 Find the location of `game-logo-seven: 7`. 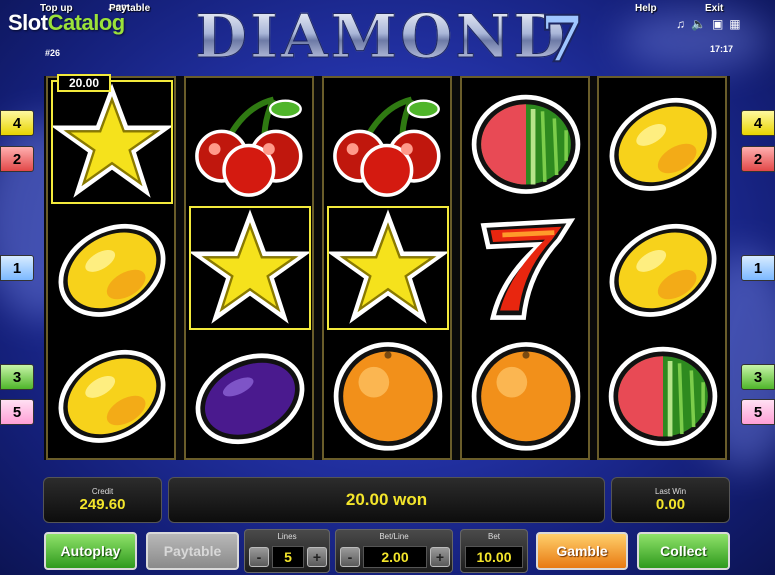

game-logo-seven: 7 is located at coordinates (562, 39).